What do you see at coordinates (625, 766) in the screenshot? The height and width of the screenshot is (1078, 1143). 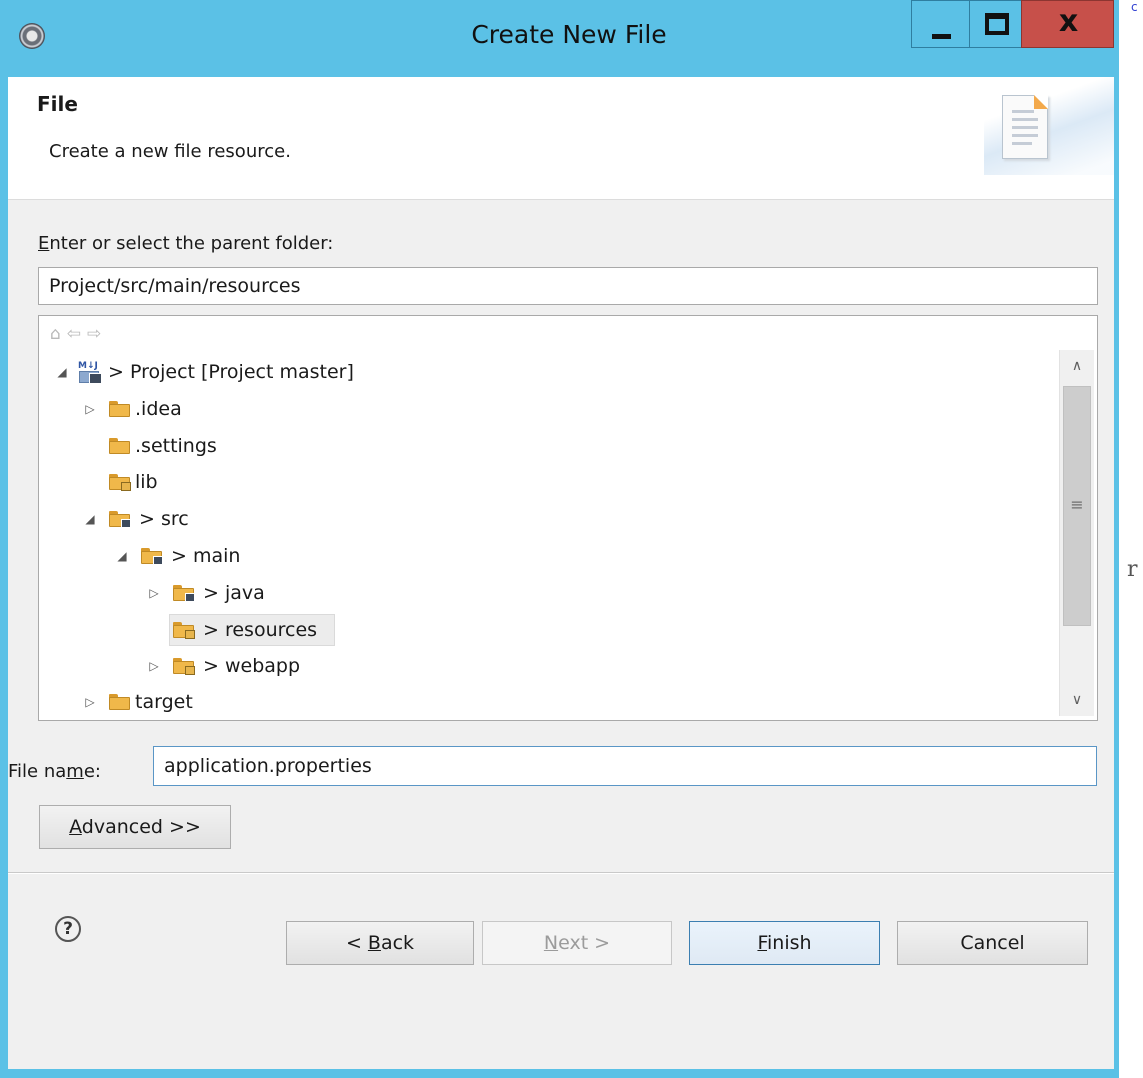 I see `file-name-input` at bounding box center [625, 766].